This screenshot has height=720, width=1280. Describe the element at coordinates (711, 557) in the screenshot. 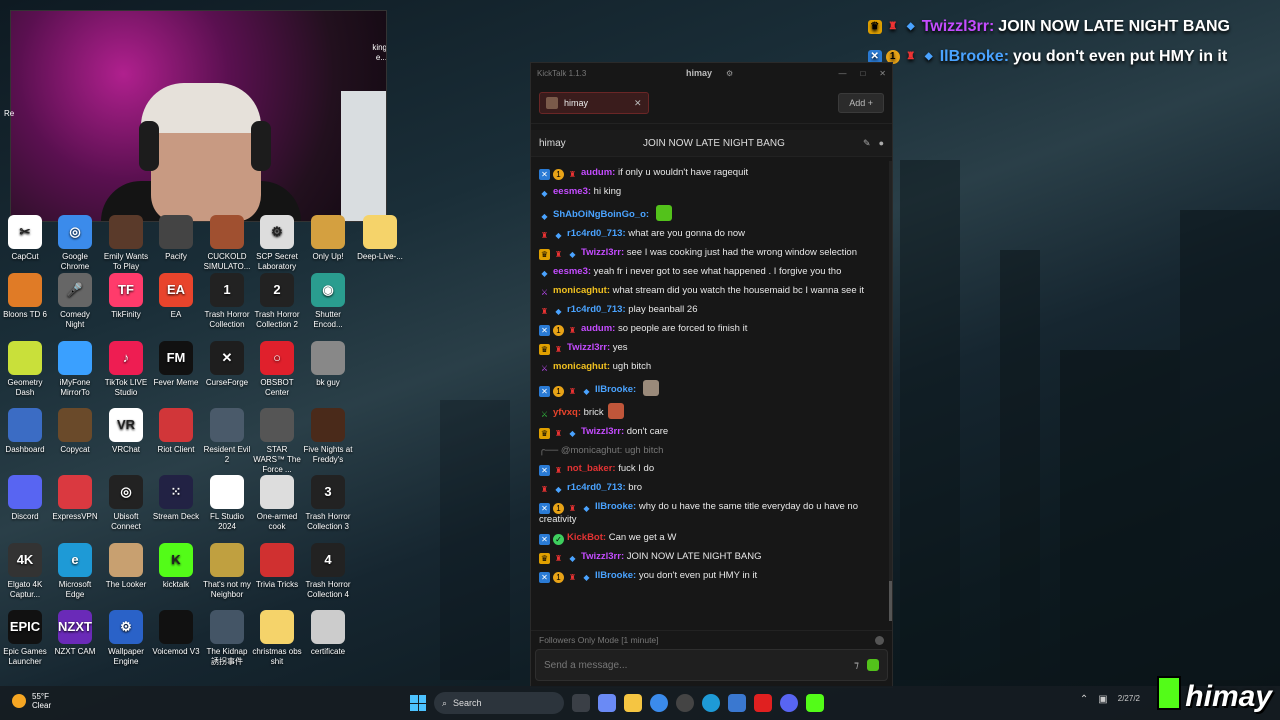

I see `chat-message: ♛ ♜ ◆ Twizzl3rr: JOIN NOW LATE NIGHT BANG` at that location.